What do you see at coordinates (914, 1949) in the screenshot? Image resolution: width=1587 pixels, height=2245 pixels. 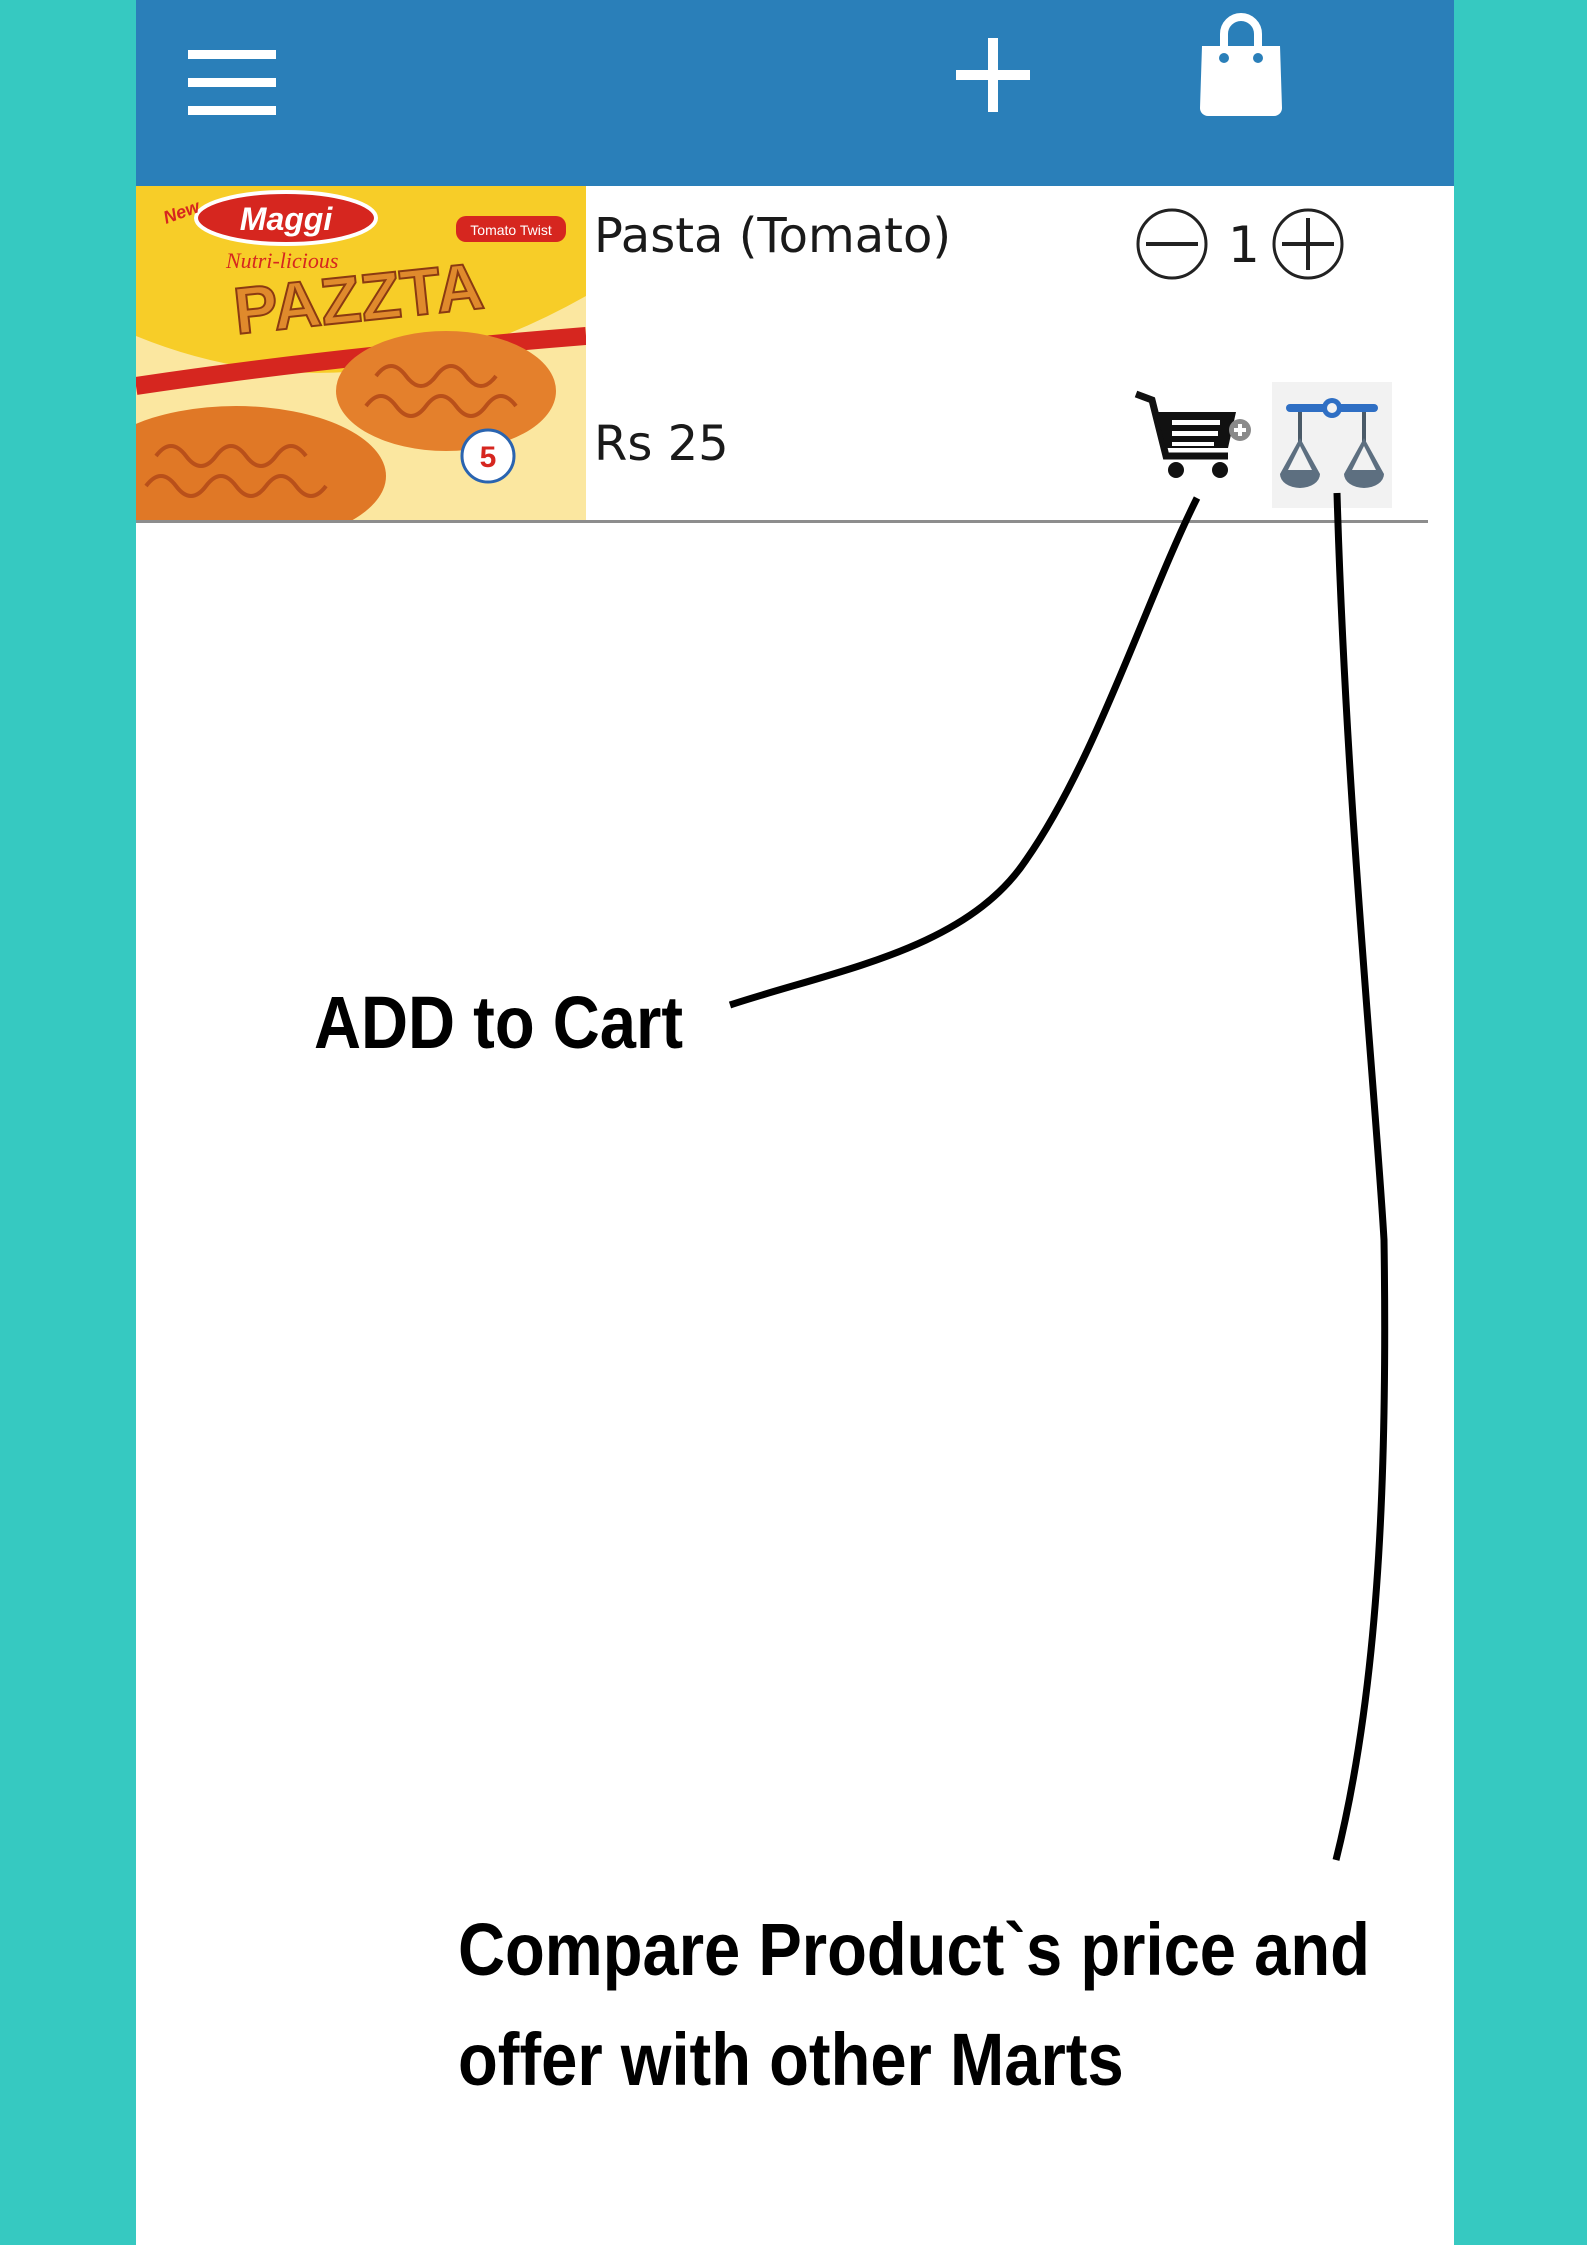 I see `compare-note-line1: Compare Product`s price and` at bounding box center [914, 1949].